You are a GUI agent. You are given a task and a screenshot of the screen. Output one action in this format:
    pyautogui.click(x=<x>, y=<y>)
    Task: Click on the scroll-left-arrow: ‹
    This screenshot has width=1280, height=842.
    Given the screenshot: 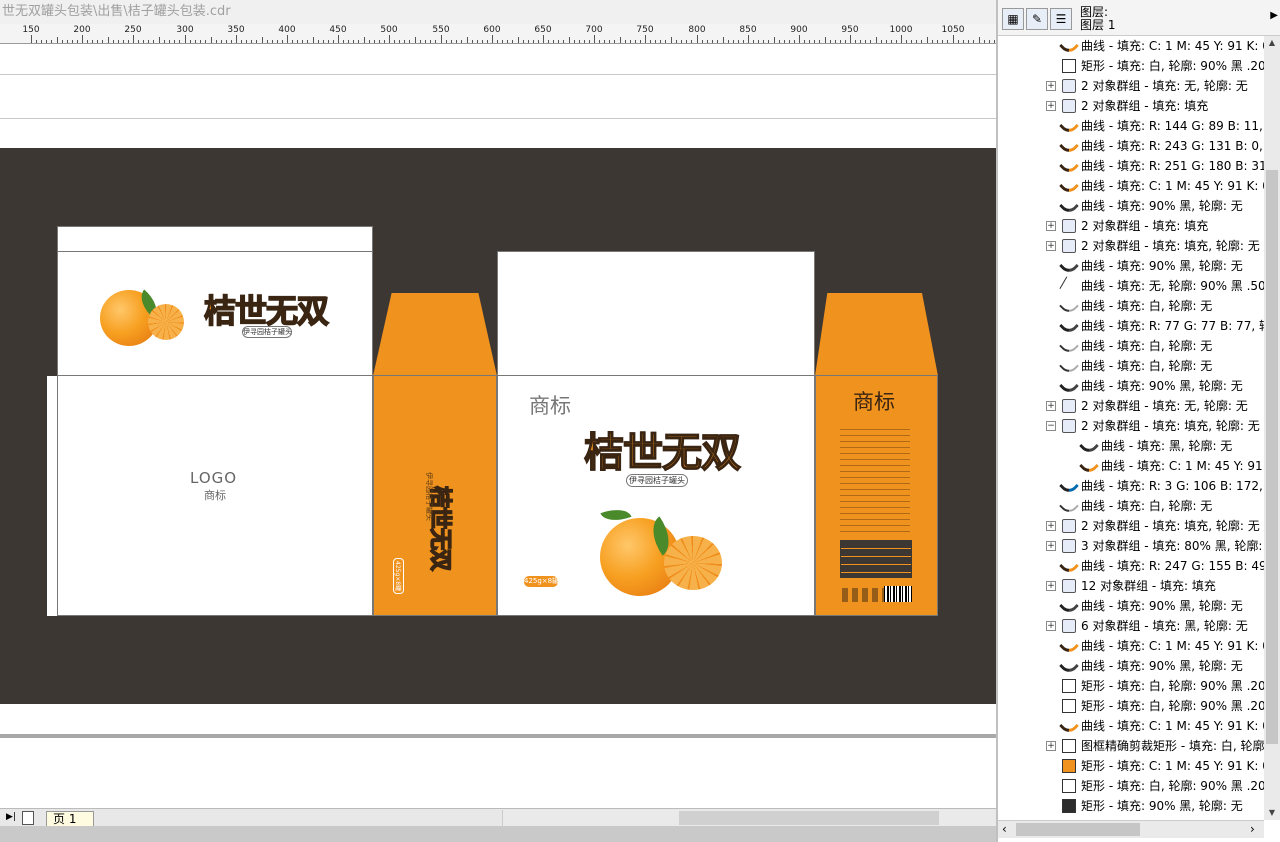 What is the action you would take?
    pyautogui.click(x=1004, y=829)
    